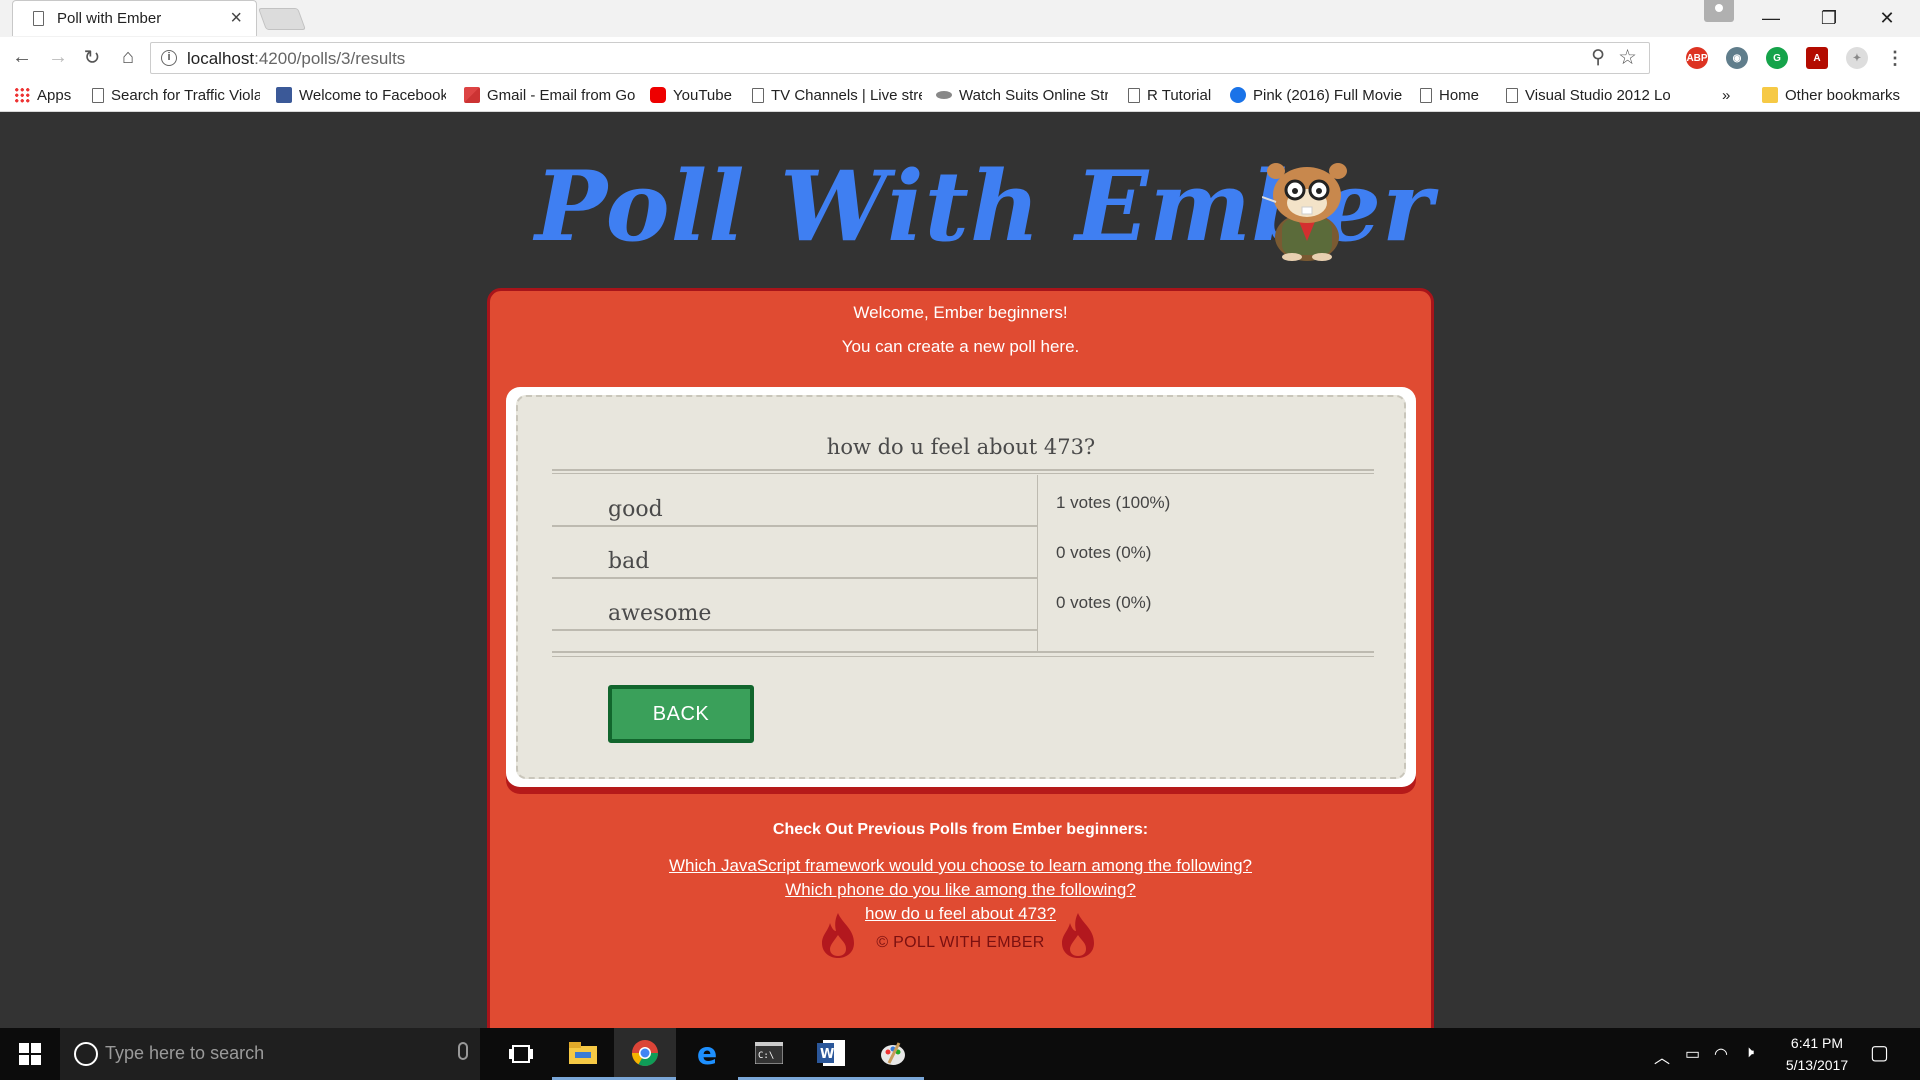  What do you see at coordinates (58, 57) in the screenshot?
I see `forward-arrow-icon: →` at bounding box center [58, 57].